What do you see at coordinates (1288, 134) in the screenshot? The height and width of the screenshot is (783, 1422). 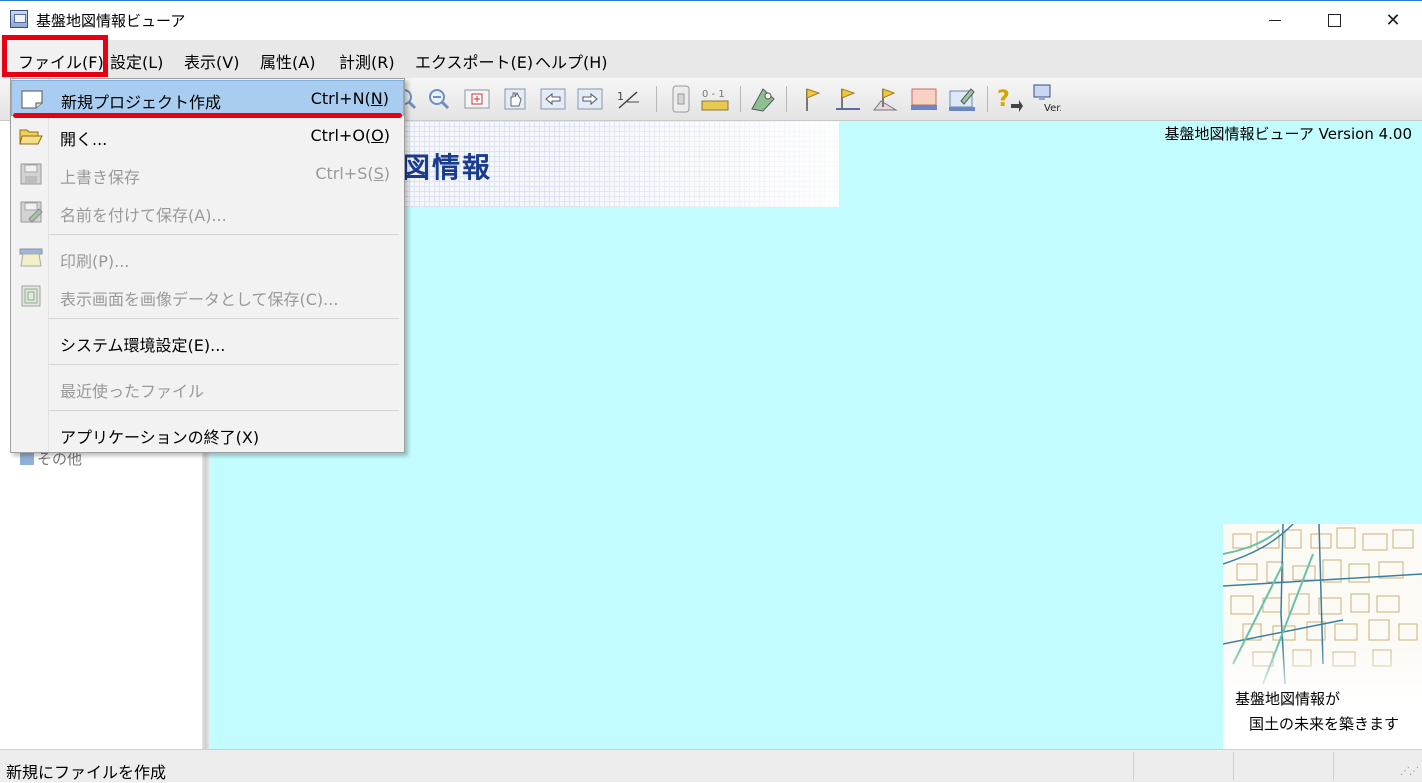 I see `version-label: 基盤地図情報ビューア Version 4.00` at bounding box center [1288, 134].